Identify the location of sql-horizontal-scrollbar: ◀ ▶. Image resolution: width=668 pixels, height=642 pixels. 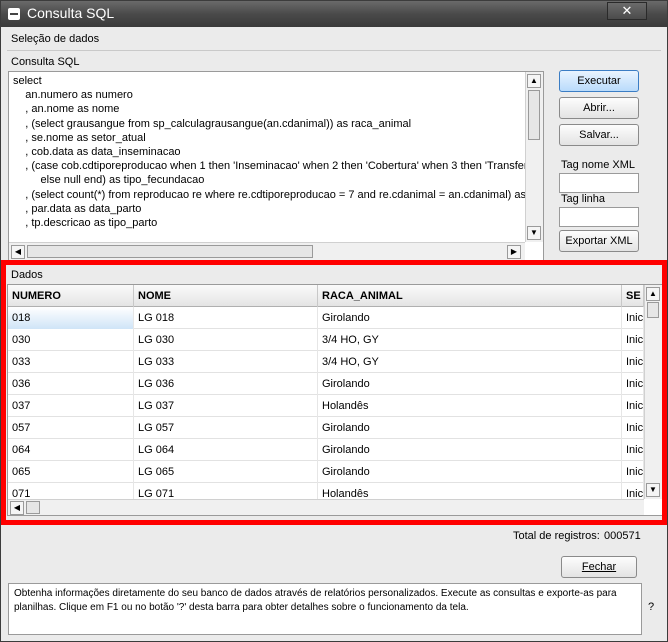
(267, 251).